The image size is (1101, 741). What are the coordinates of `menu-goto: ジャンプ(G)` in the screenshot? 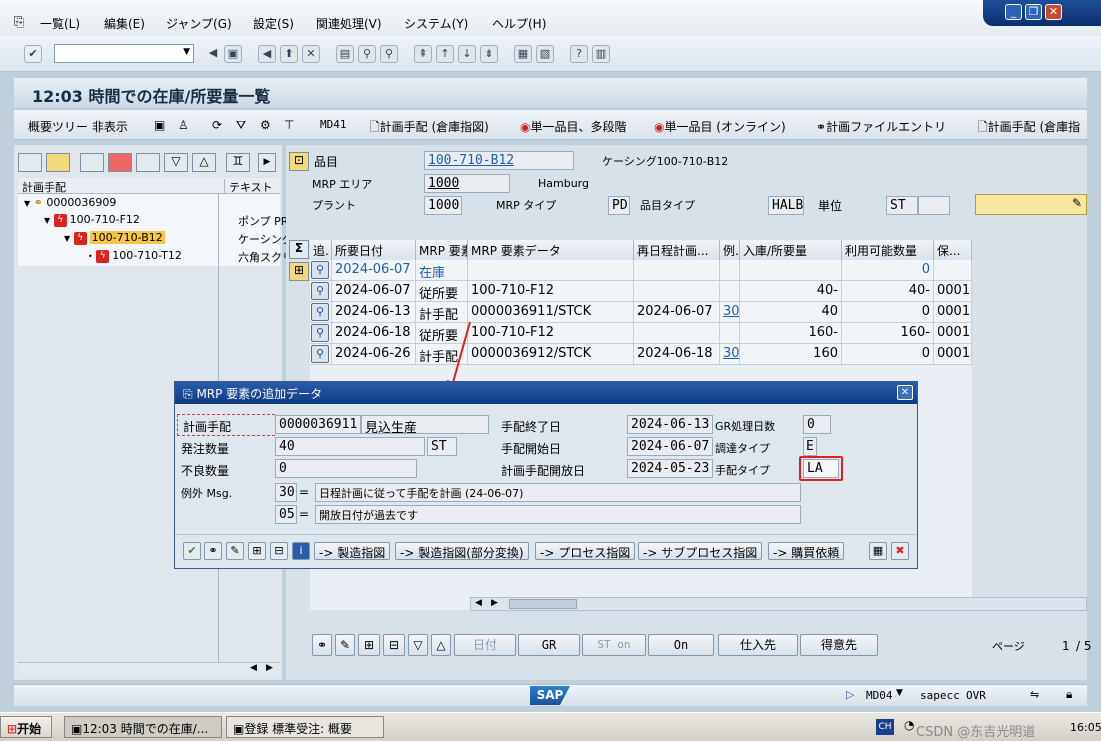 It's located at (199, 23).